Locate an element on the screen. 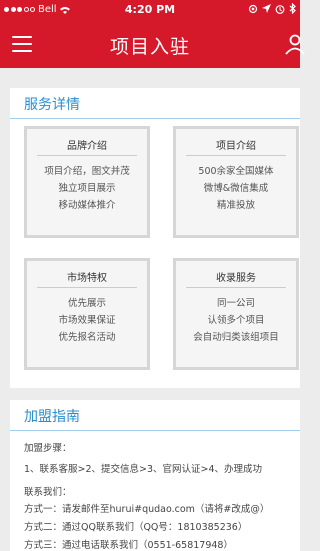  navigation-bar: 项目入驻 is located at coordinates (152, 44).